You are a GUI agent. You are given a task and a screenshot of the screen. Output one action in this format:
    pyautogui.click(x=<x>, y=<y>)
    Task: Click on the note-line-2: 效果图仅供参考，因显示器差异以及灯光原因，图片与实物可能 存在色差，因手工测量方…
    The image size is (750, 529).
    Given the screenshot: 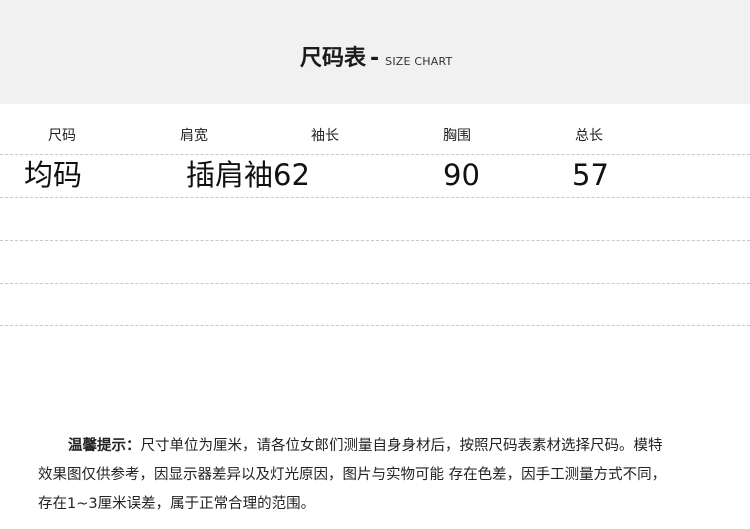 What is the action you would take?
    pyautogui.click(x=352, y=475)
    